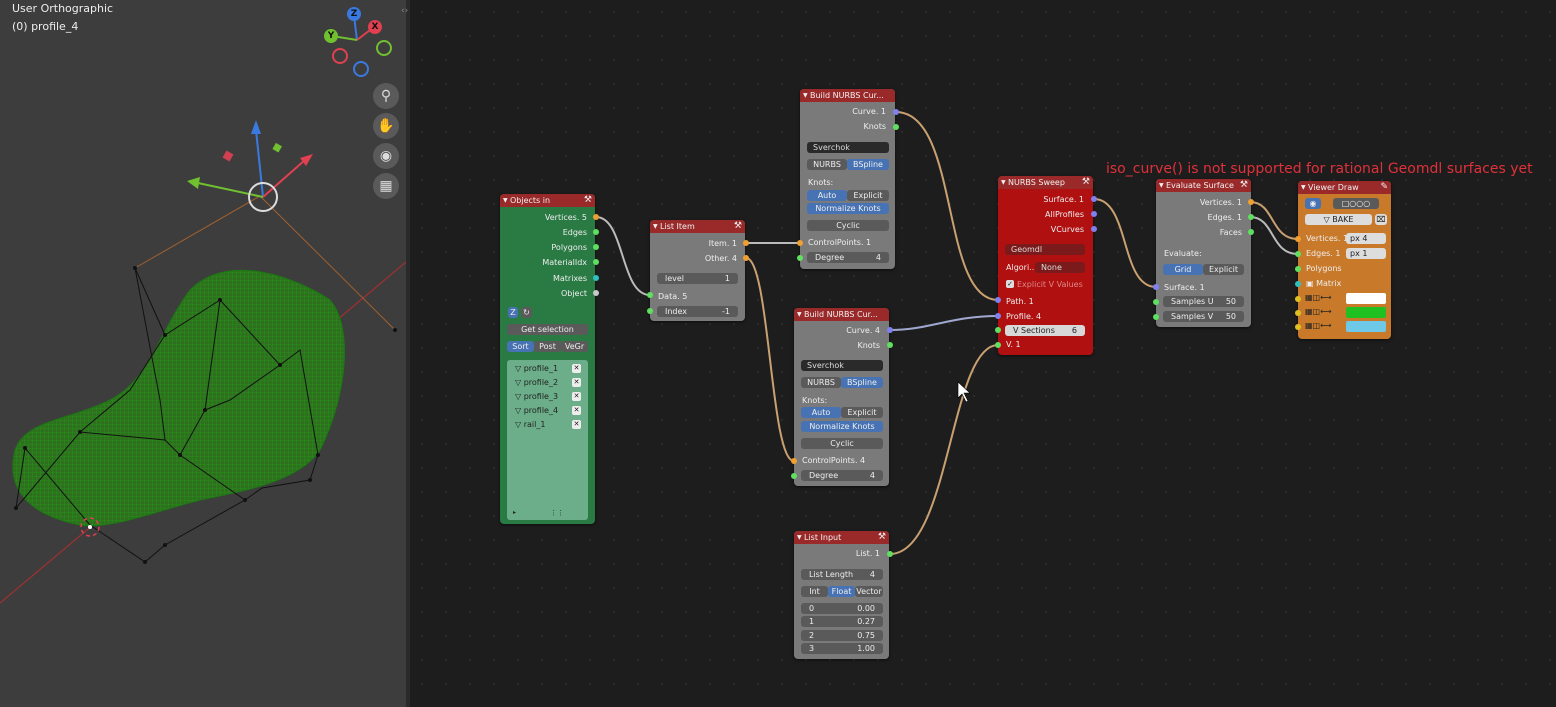 The height and width of the screenshot is (707, 1556). I want to click on z-sort-toggle: Z, so click(513, 312).